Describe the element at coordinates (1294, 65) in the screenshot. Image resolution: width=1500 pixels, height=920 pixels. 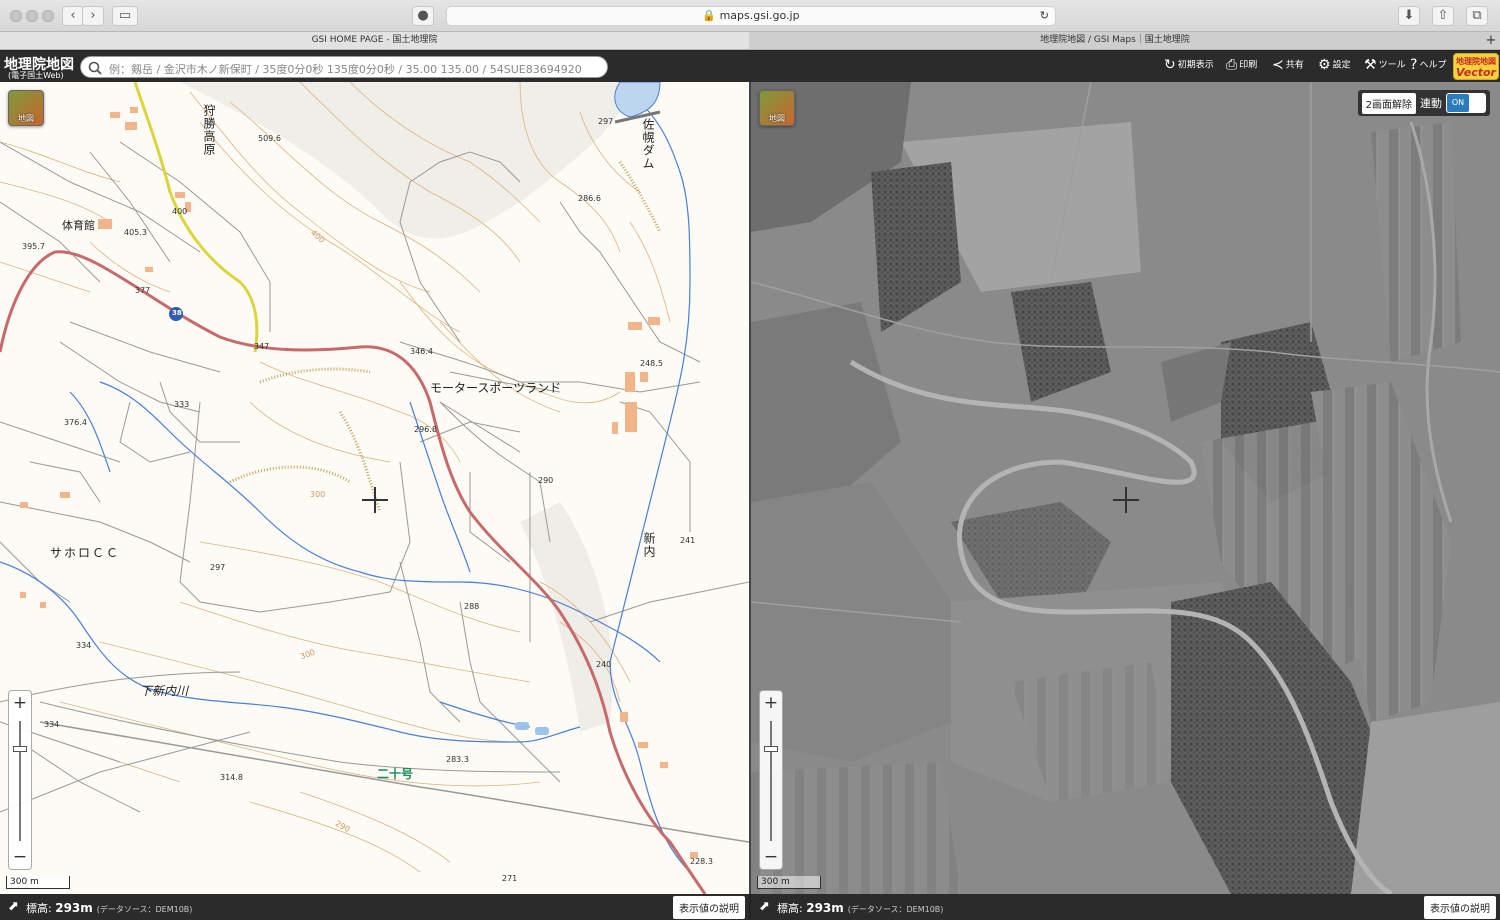
I see `share-label: 共有` at that location.